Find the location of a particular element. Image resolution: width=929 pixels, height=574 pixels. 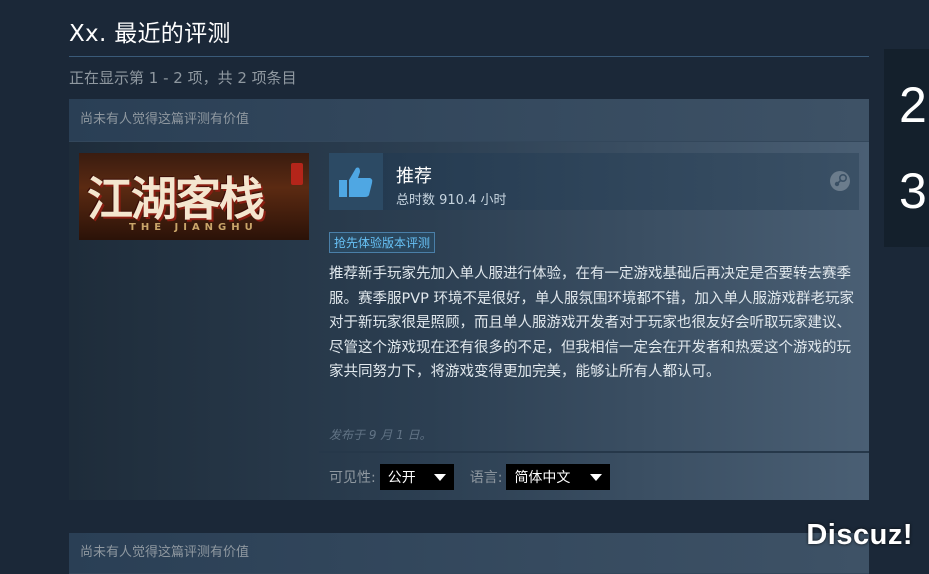

playtime-hours: 总时数 910.4 小时 is located at coordinates (451, 200).